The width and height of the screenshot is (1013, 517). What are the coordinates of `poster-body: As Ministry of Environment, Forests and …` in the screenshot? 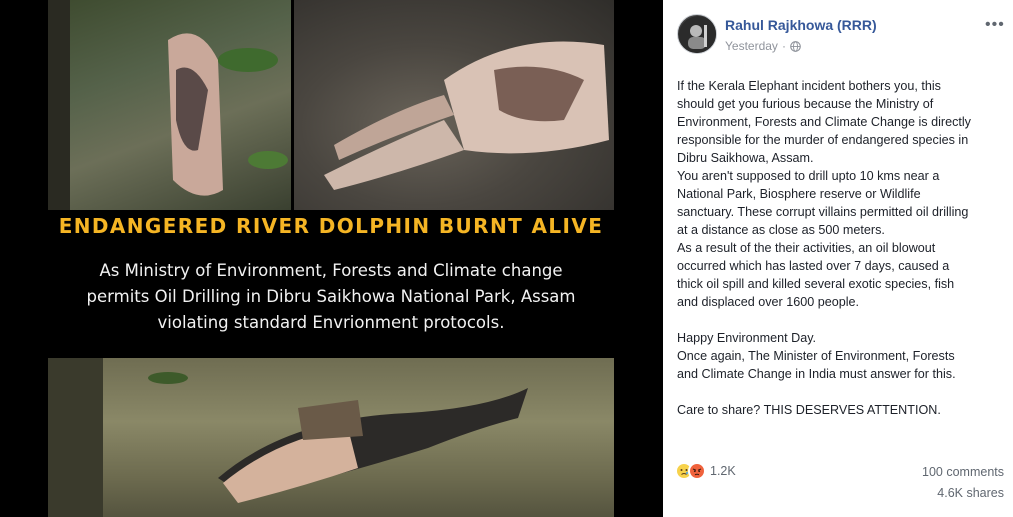 It's located at (331, 297).